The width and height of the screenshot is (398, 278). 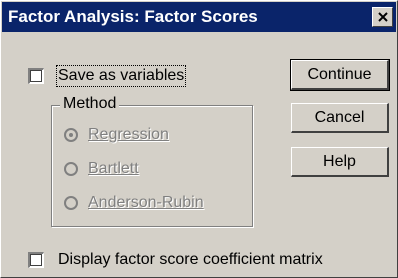 I want to click on radio-regression-row: Regression, so click(x=116, y=135).